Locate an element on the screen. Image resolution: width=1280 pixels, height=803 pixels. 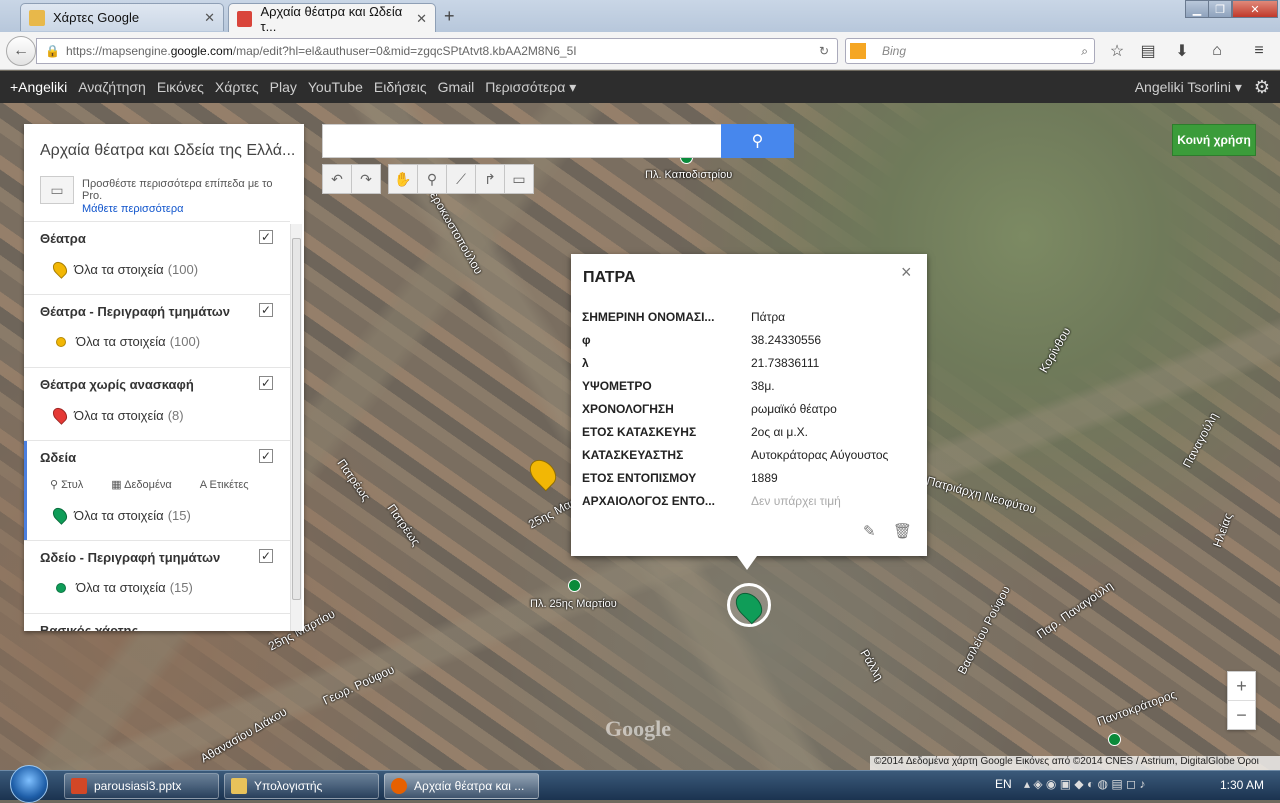
back-button: ← is located at coordinates (21, 51).